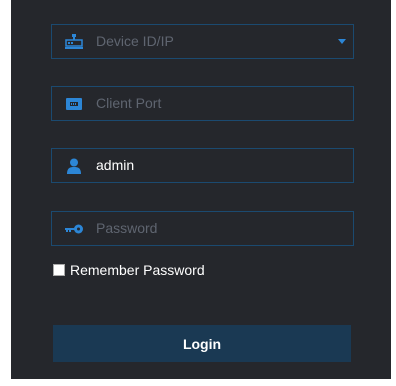  Describe the element at coordinates (137, 270) in the screenshot. I see `remember-password-label: Remember Password` at that location.